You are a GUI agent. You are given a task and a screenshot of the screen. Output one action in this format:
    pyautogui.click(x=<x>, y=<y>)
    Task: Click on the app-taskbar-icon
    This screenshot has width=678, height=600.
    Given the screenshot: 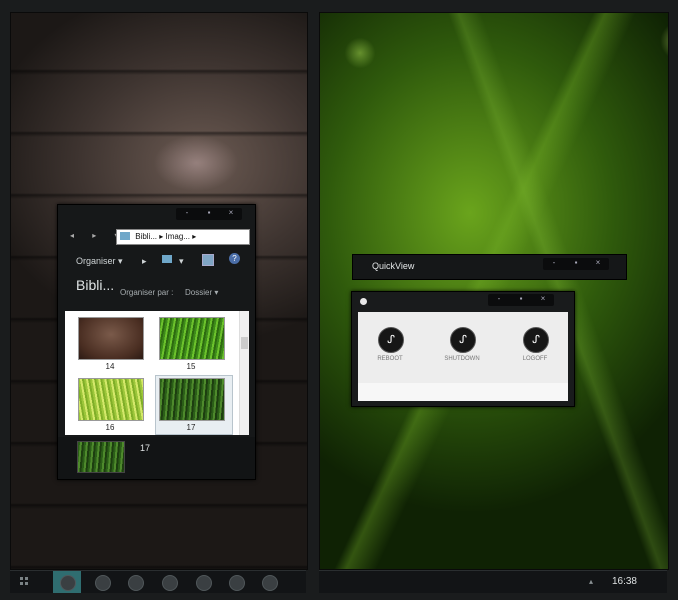 What is the action you would take?
    pyautogui.click(x=136, y=583)
    